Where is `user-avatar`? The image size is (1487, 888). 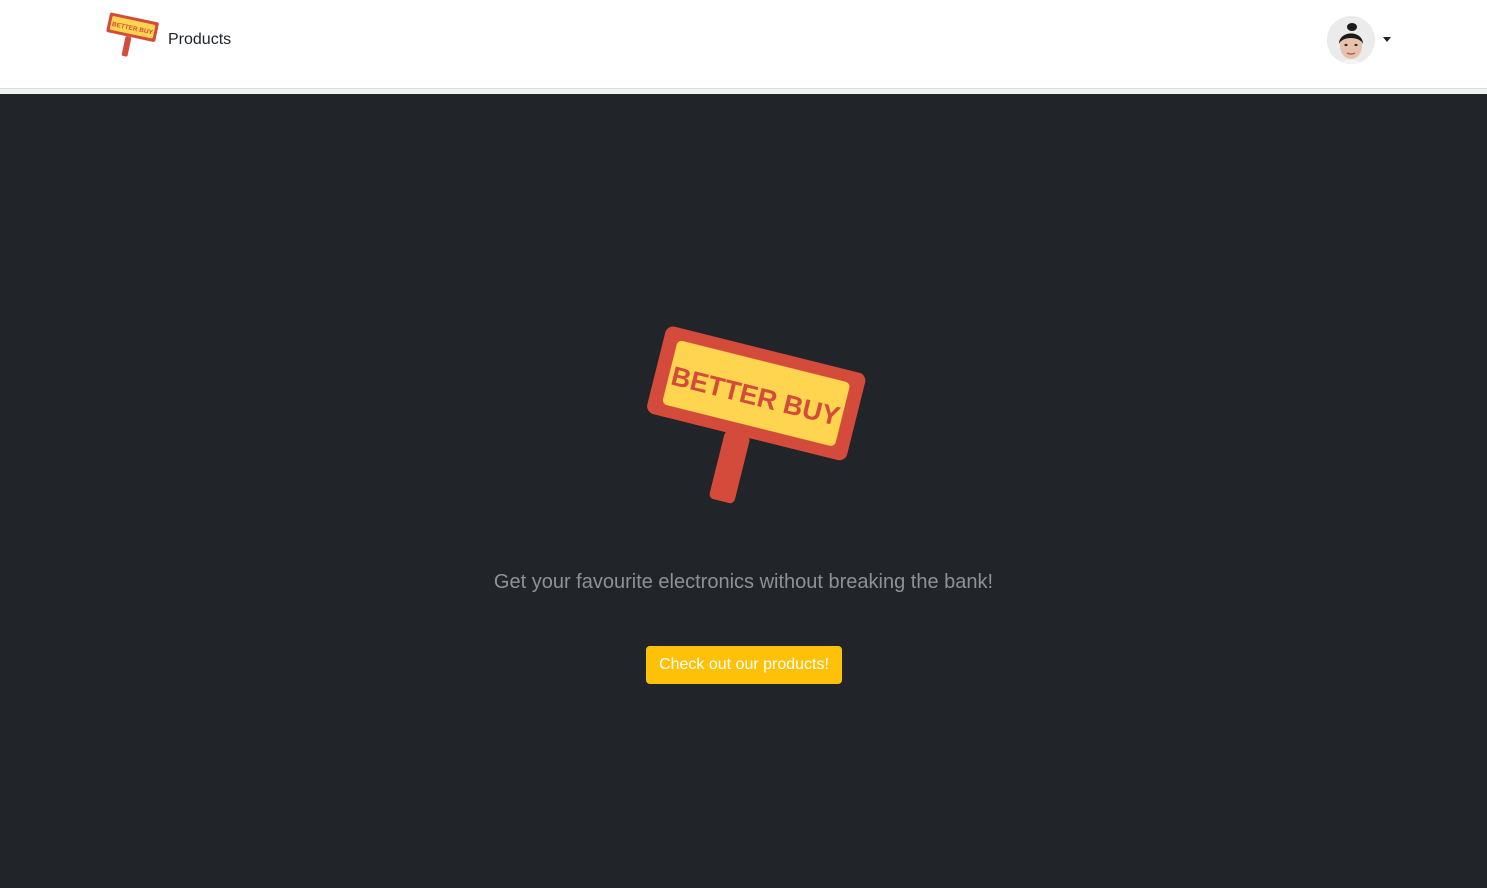 user-avatar is located at coordinates (1351, 40).